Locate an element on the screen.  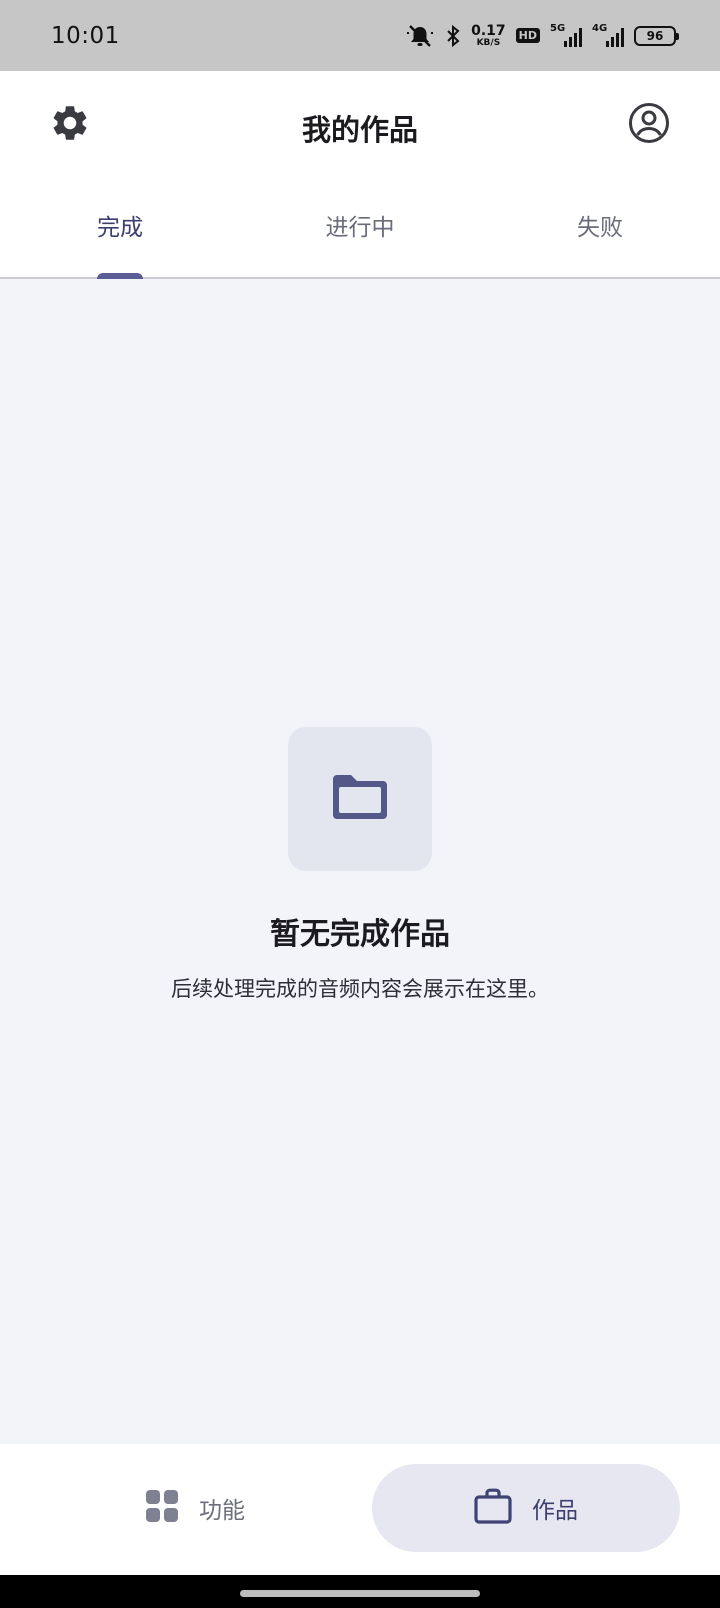
empty-state-icon-box is located at coordinates (360, 799).